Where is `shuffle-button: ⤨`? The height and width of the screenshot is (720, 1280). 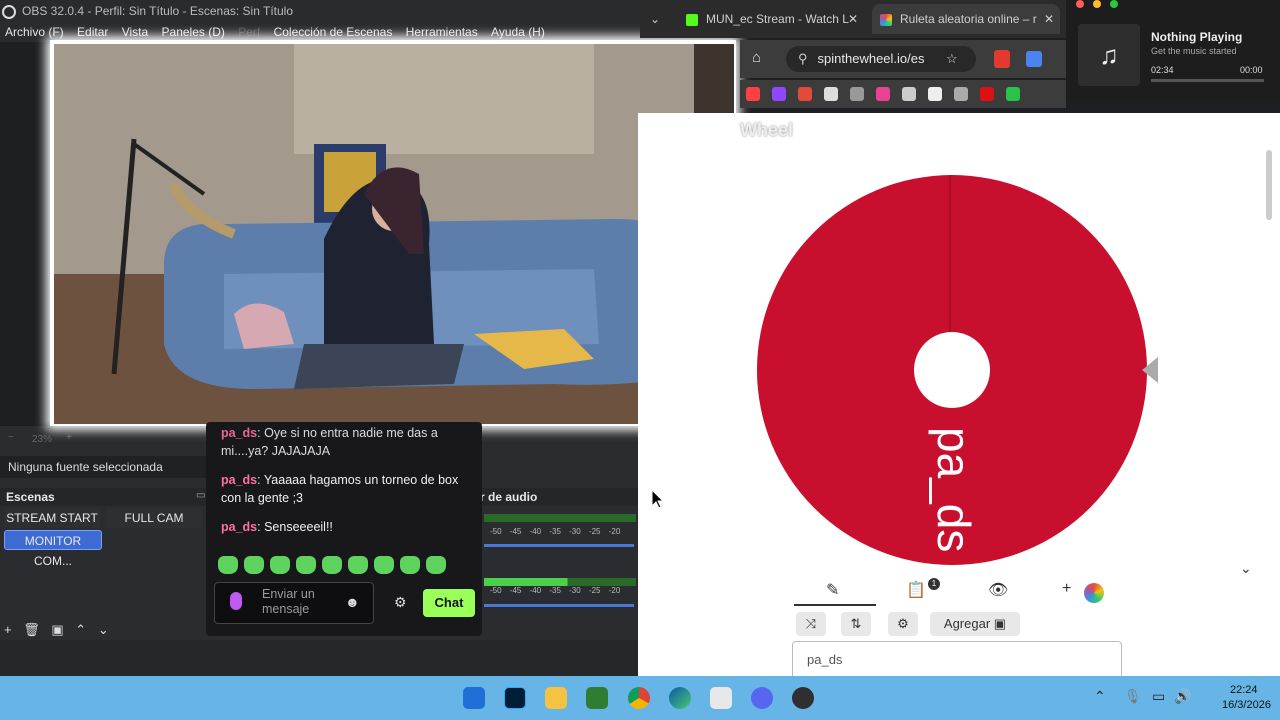 shuffle-button: ⤨ is located at coordinates (811, 624).